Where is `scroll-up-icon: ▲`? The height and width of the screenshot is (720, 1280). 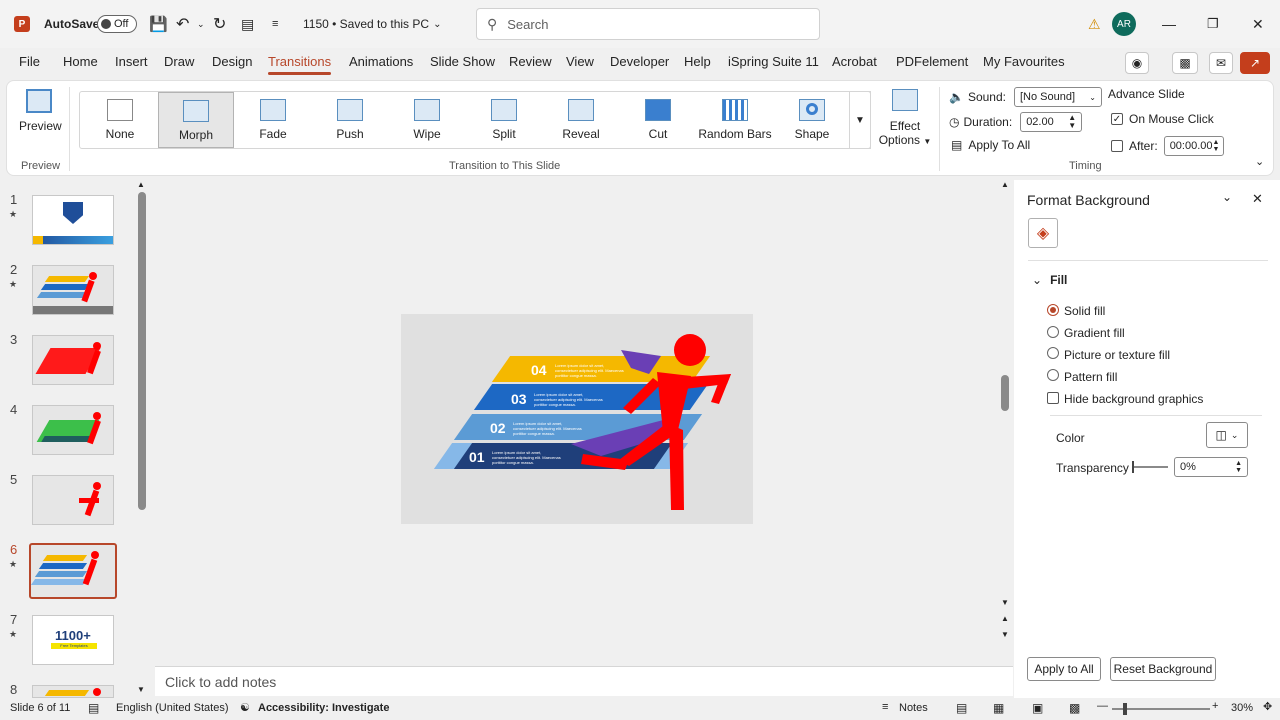
scroll-up-icon: ▲ is located at coordinates (141, 184).